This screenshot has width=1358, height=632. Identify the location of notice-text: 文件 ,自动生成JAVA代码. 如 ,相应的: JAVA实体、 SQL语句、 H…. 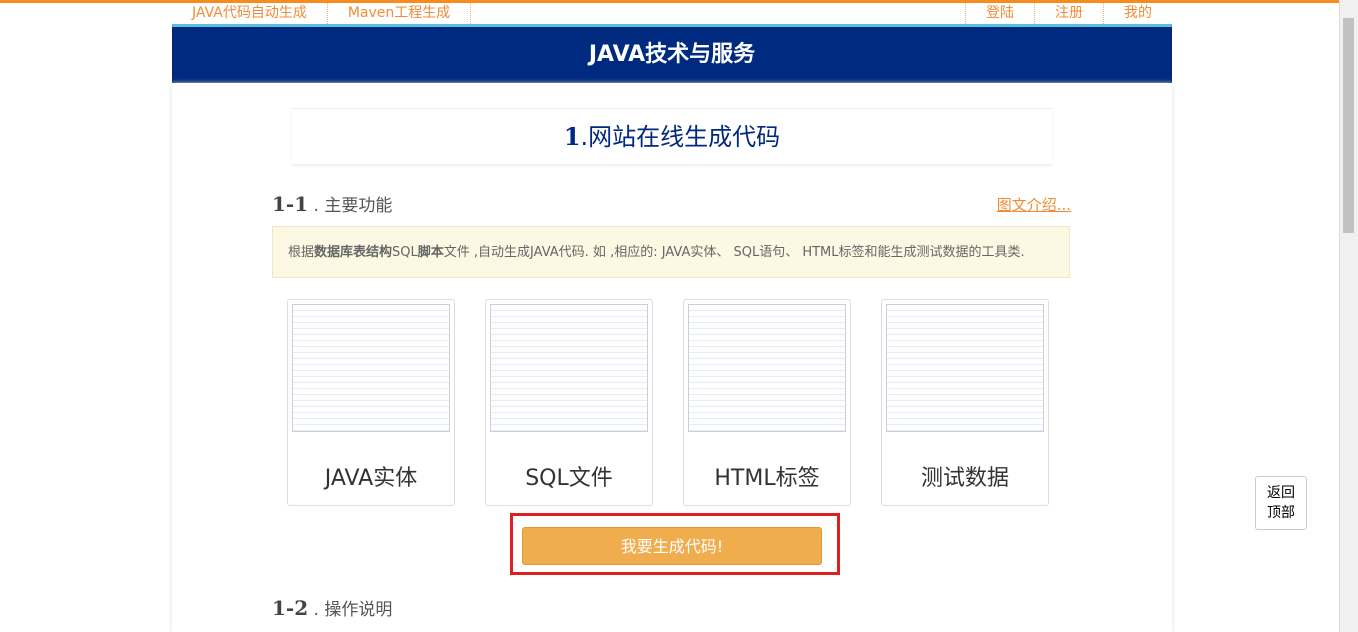
(734, 252).